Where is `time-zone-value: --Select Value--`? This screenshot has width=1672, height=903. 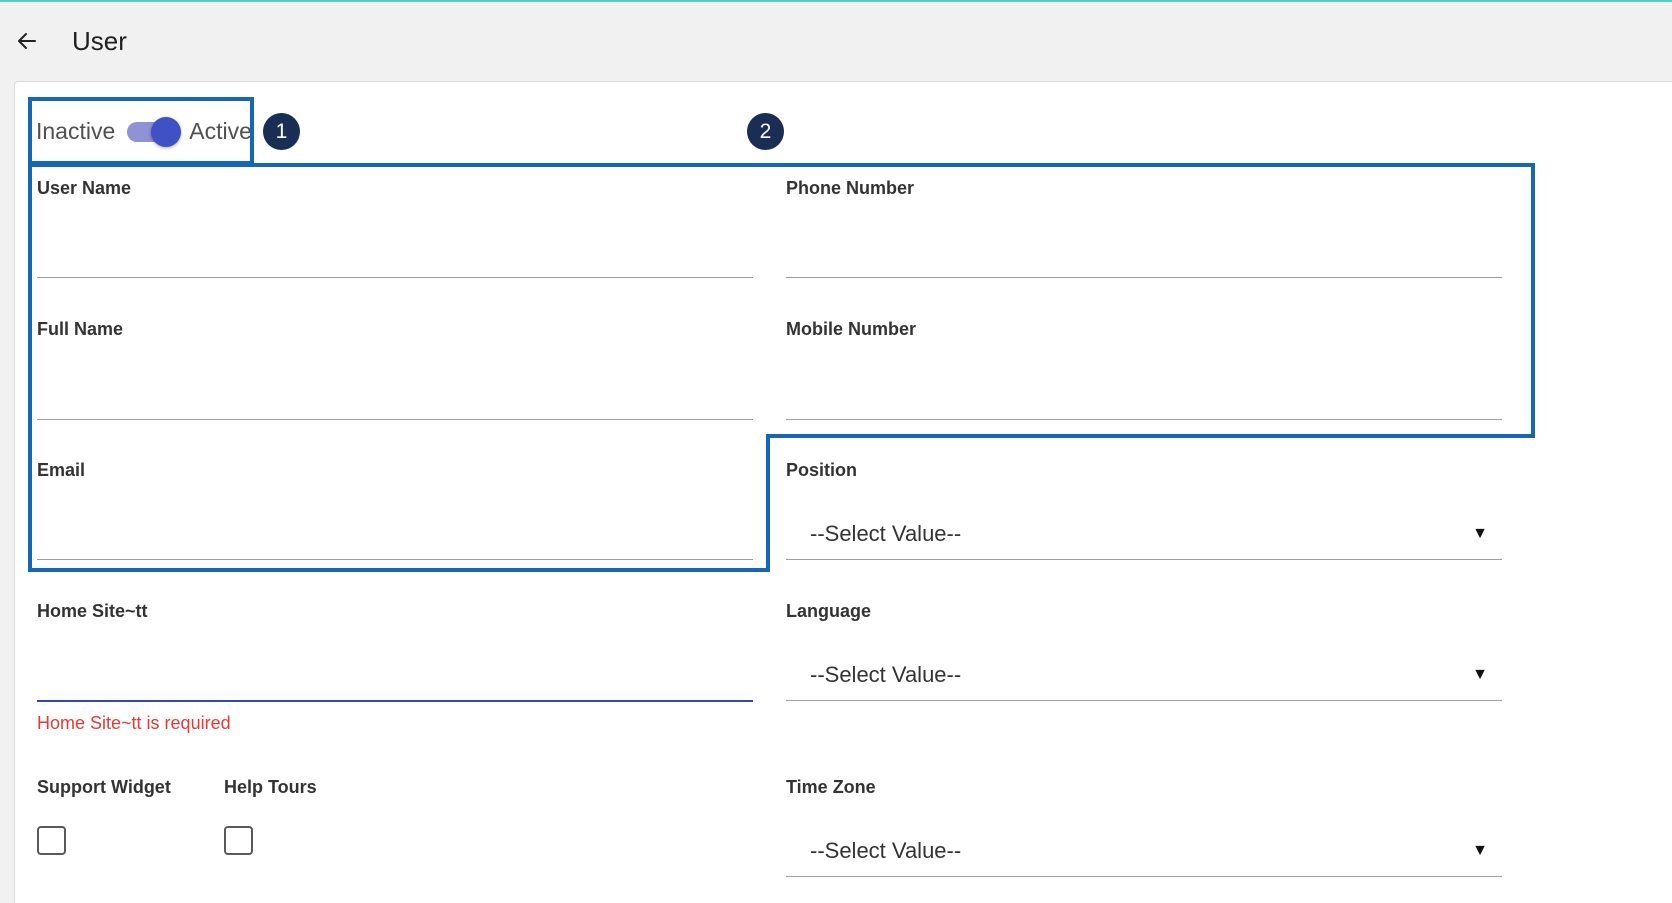 time-zone-value: --Select Value-- is located at coordinates (886, 850).